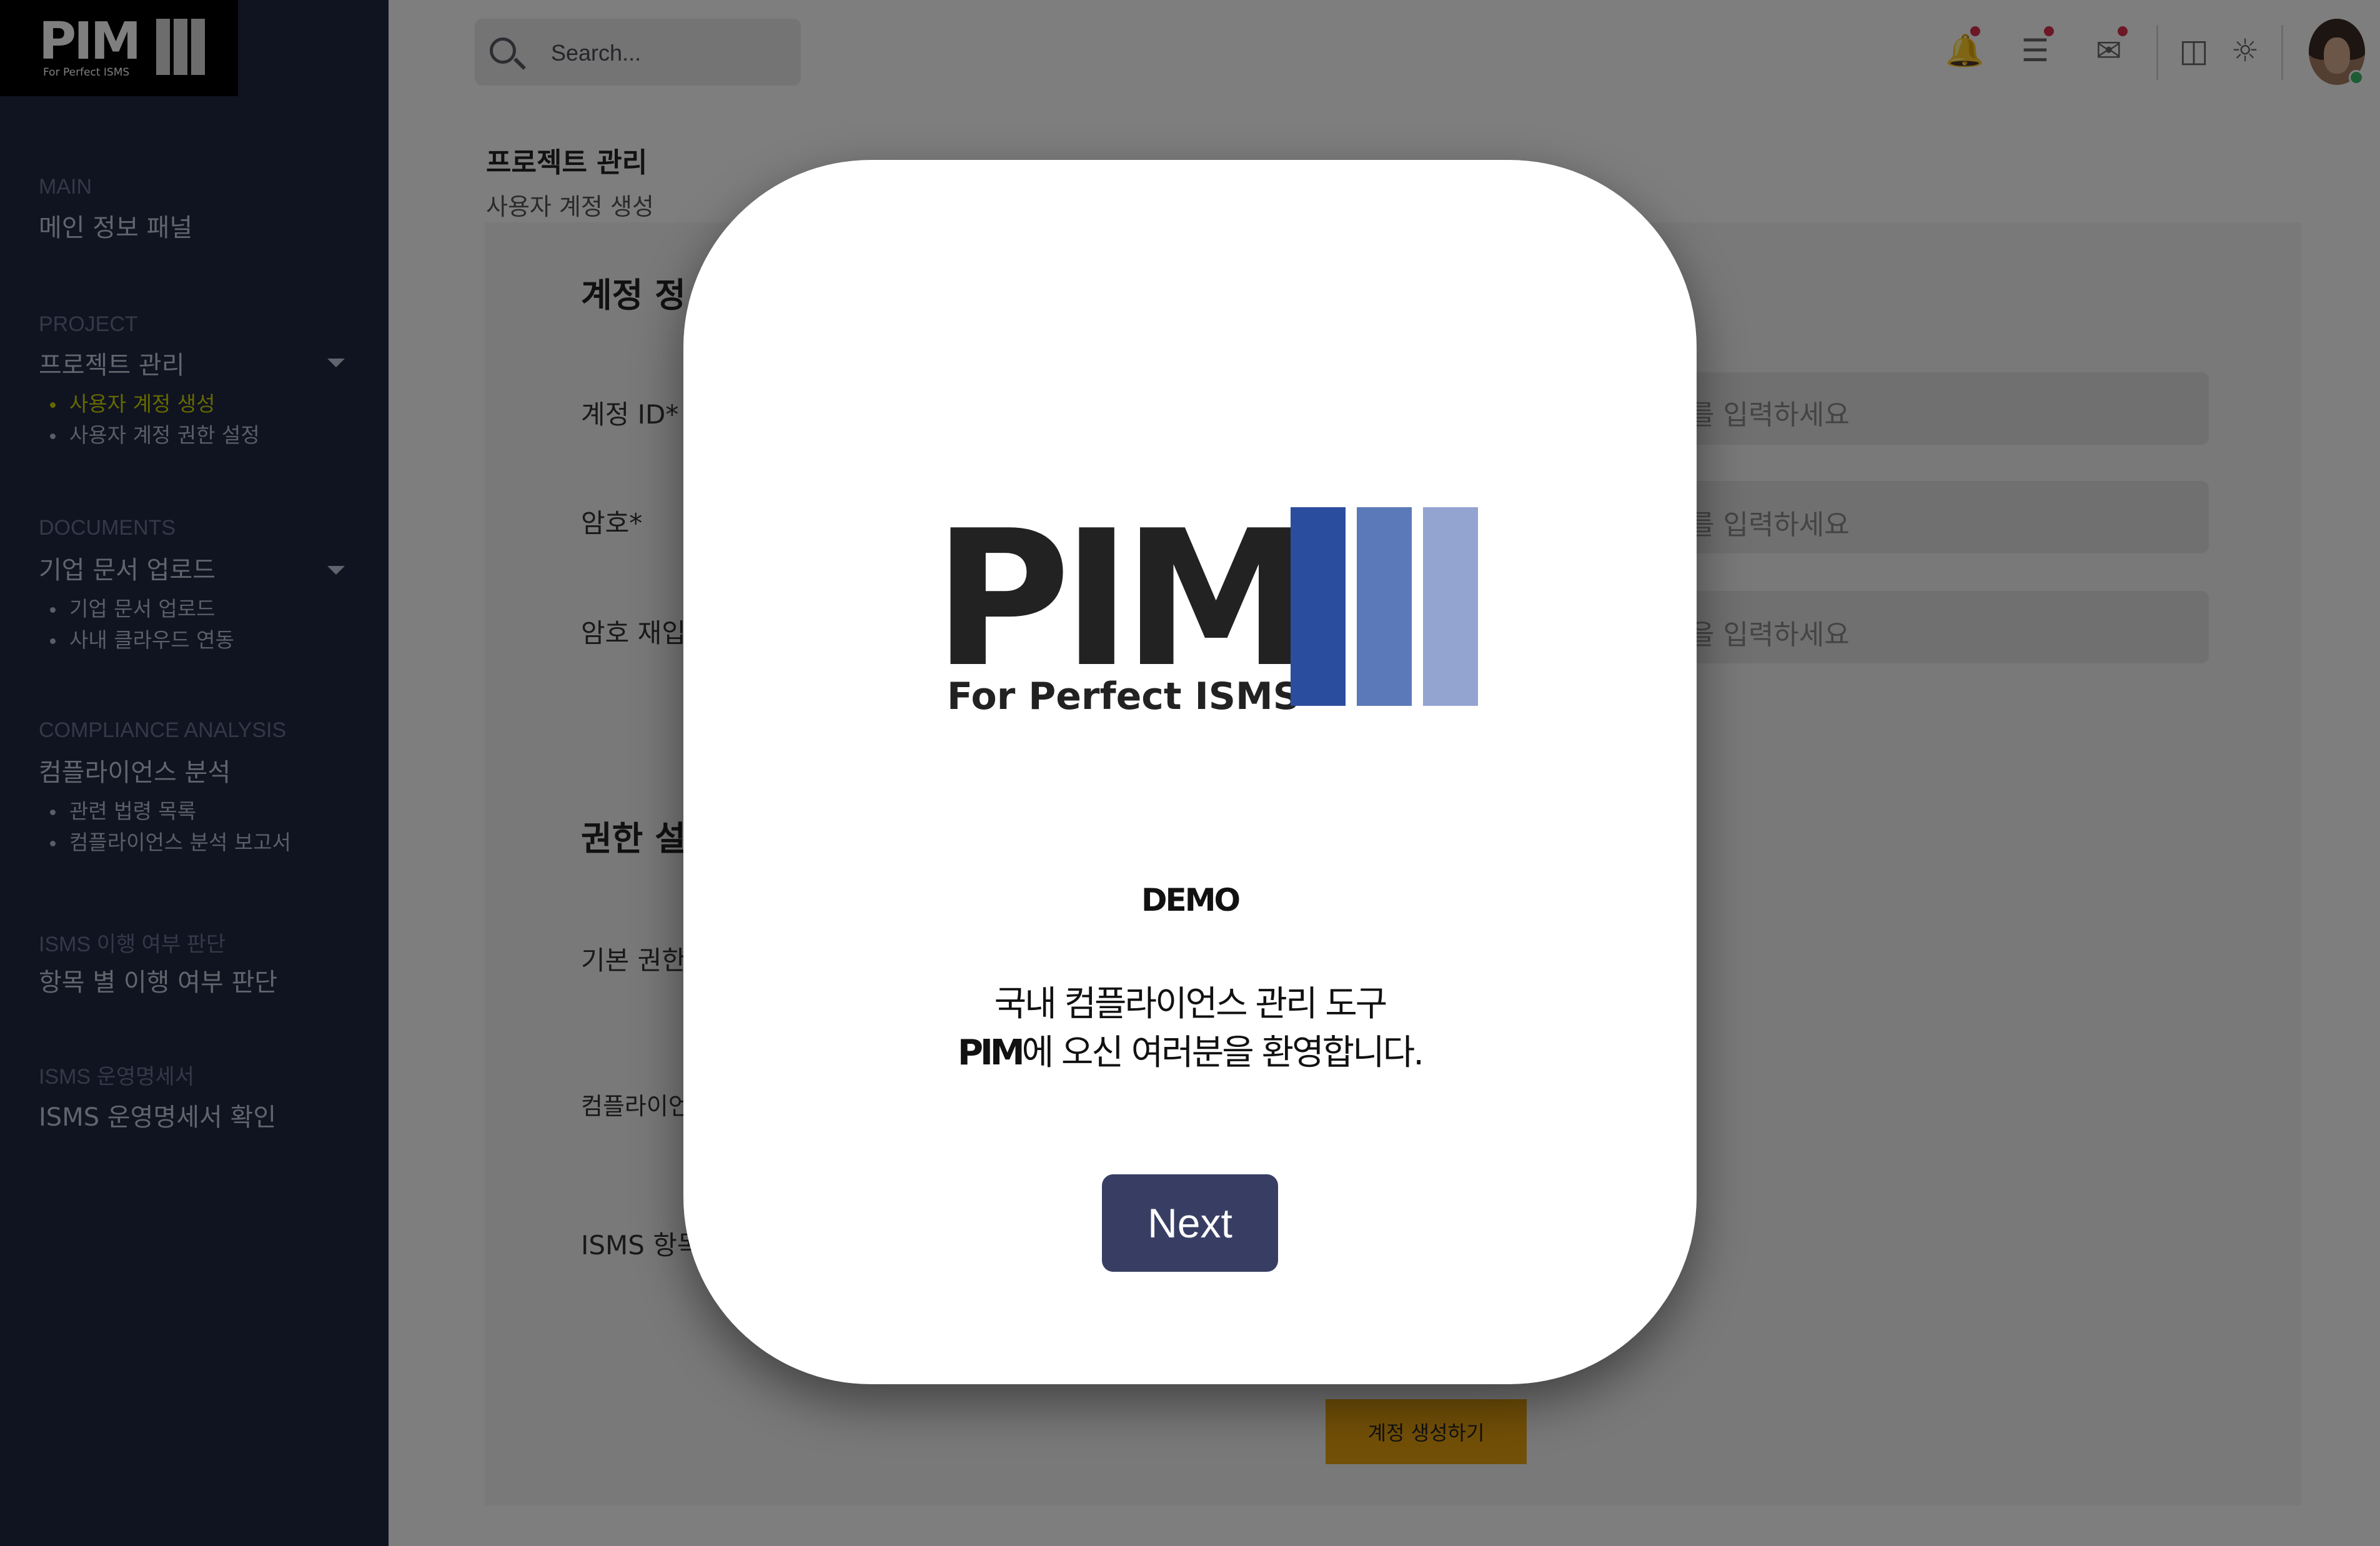 Image resolution: width=2380 pixels, height=1546 pixels. I want to click on next-button: Next, so click(1190, 1223).